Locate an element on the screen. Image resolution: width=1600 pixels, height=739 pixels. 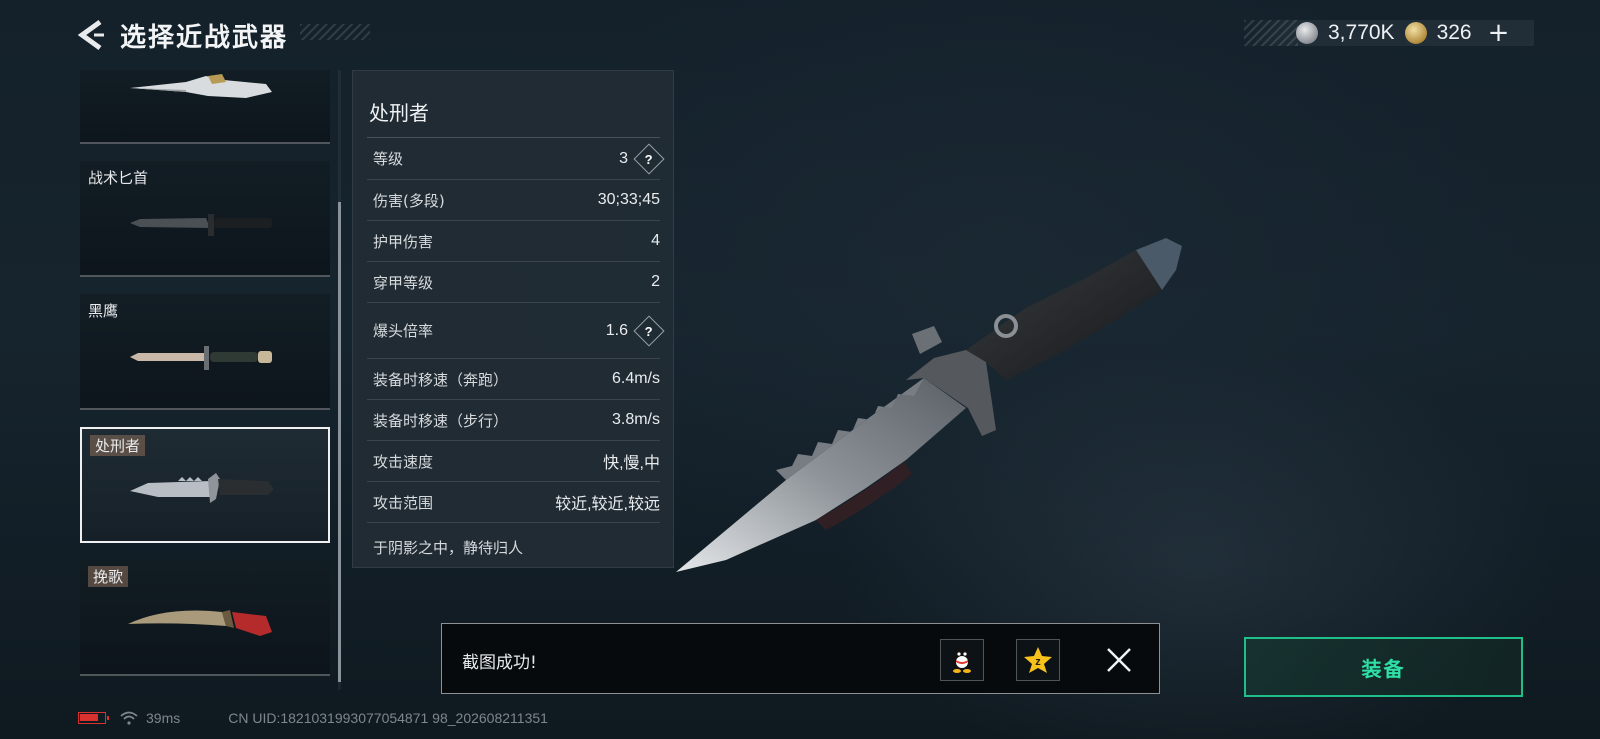
weapon-motto: 于阴影之中，静待归人 is located at coordinates (448, 548).